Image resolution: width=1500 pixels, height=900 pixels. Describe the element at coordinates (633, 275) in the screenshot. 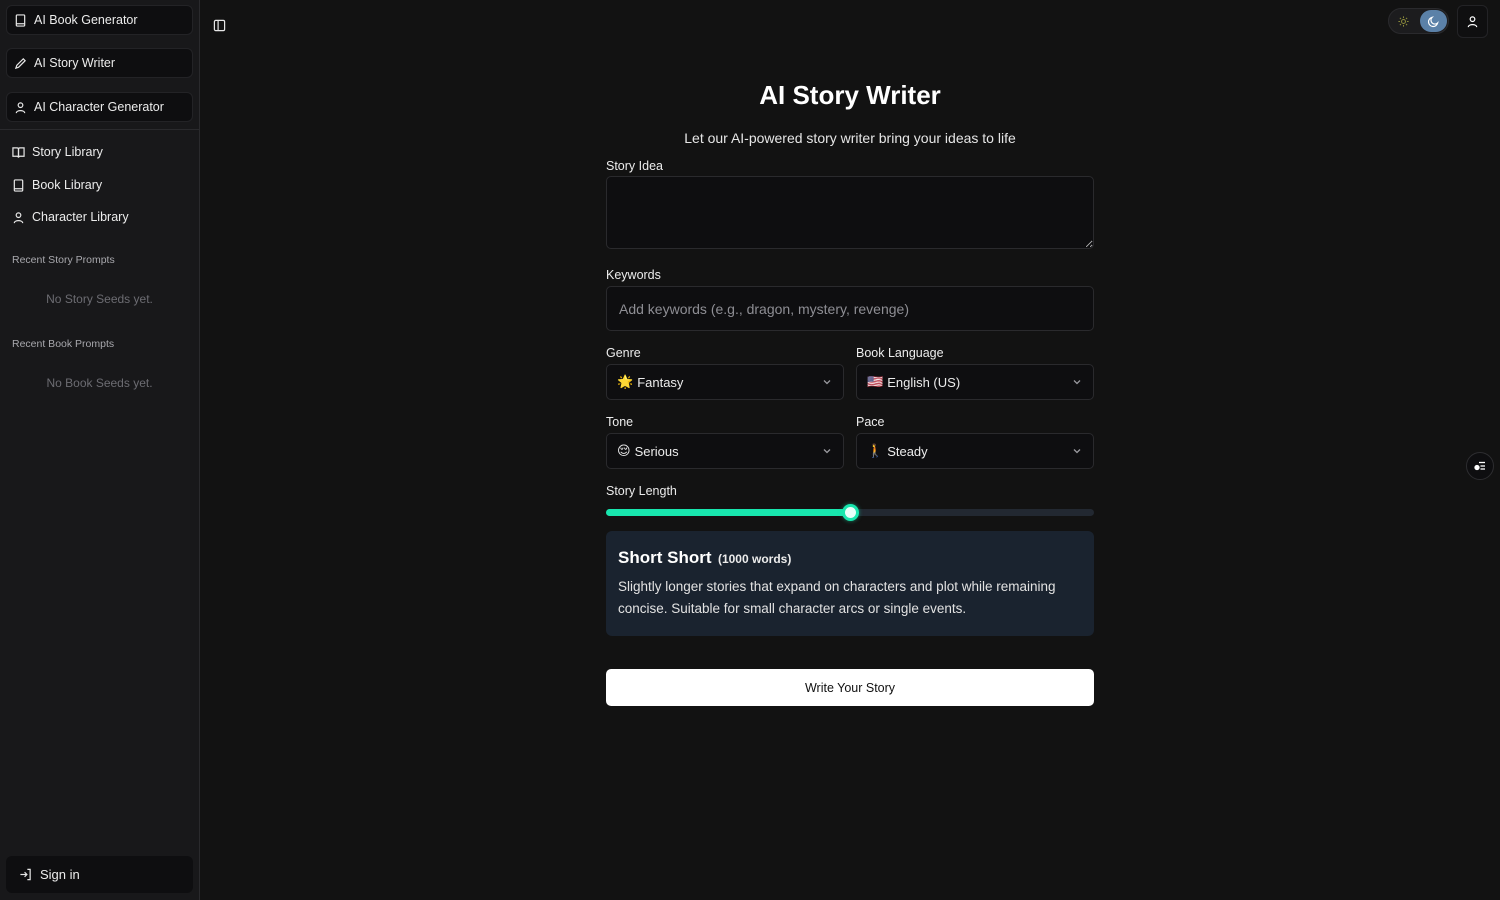

I see `keywords-label: Keywords` at that location.